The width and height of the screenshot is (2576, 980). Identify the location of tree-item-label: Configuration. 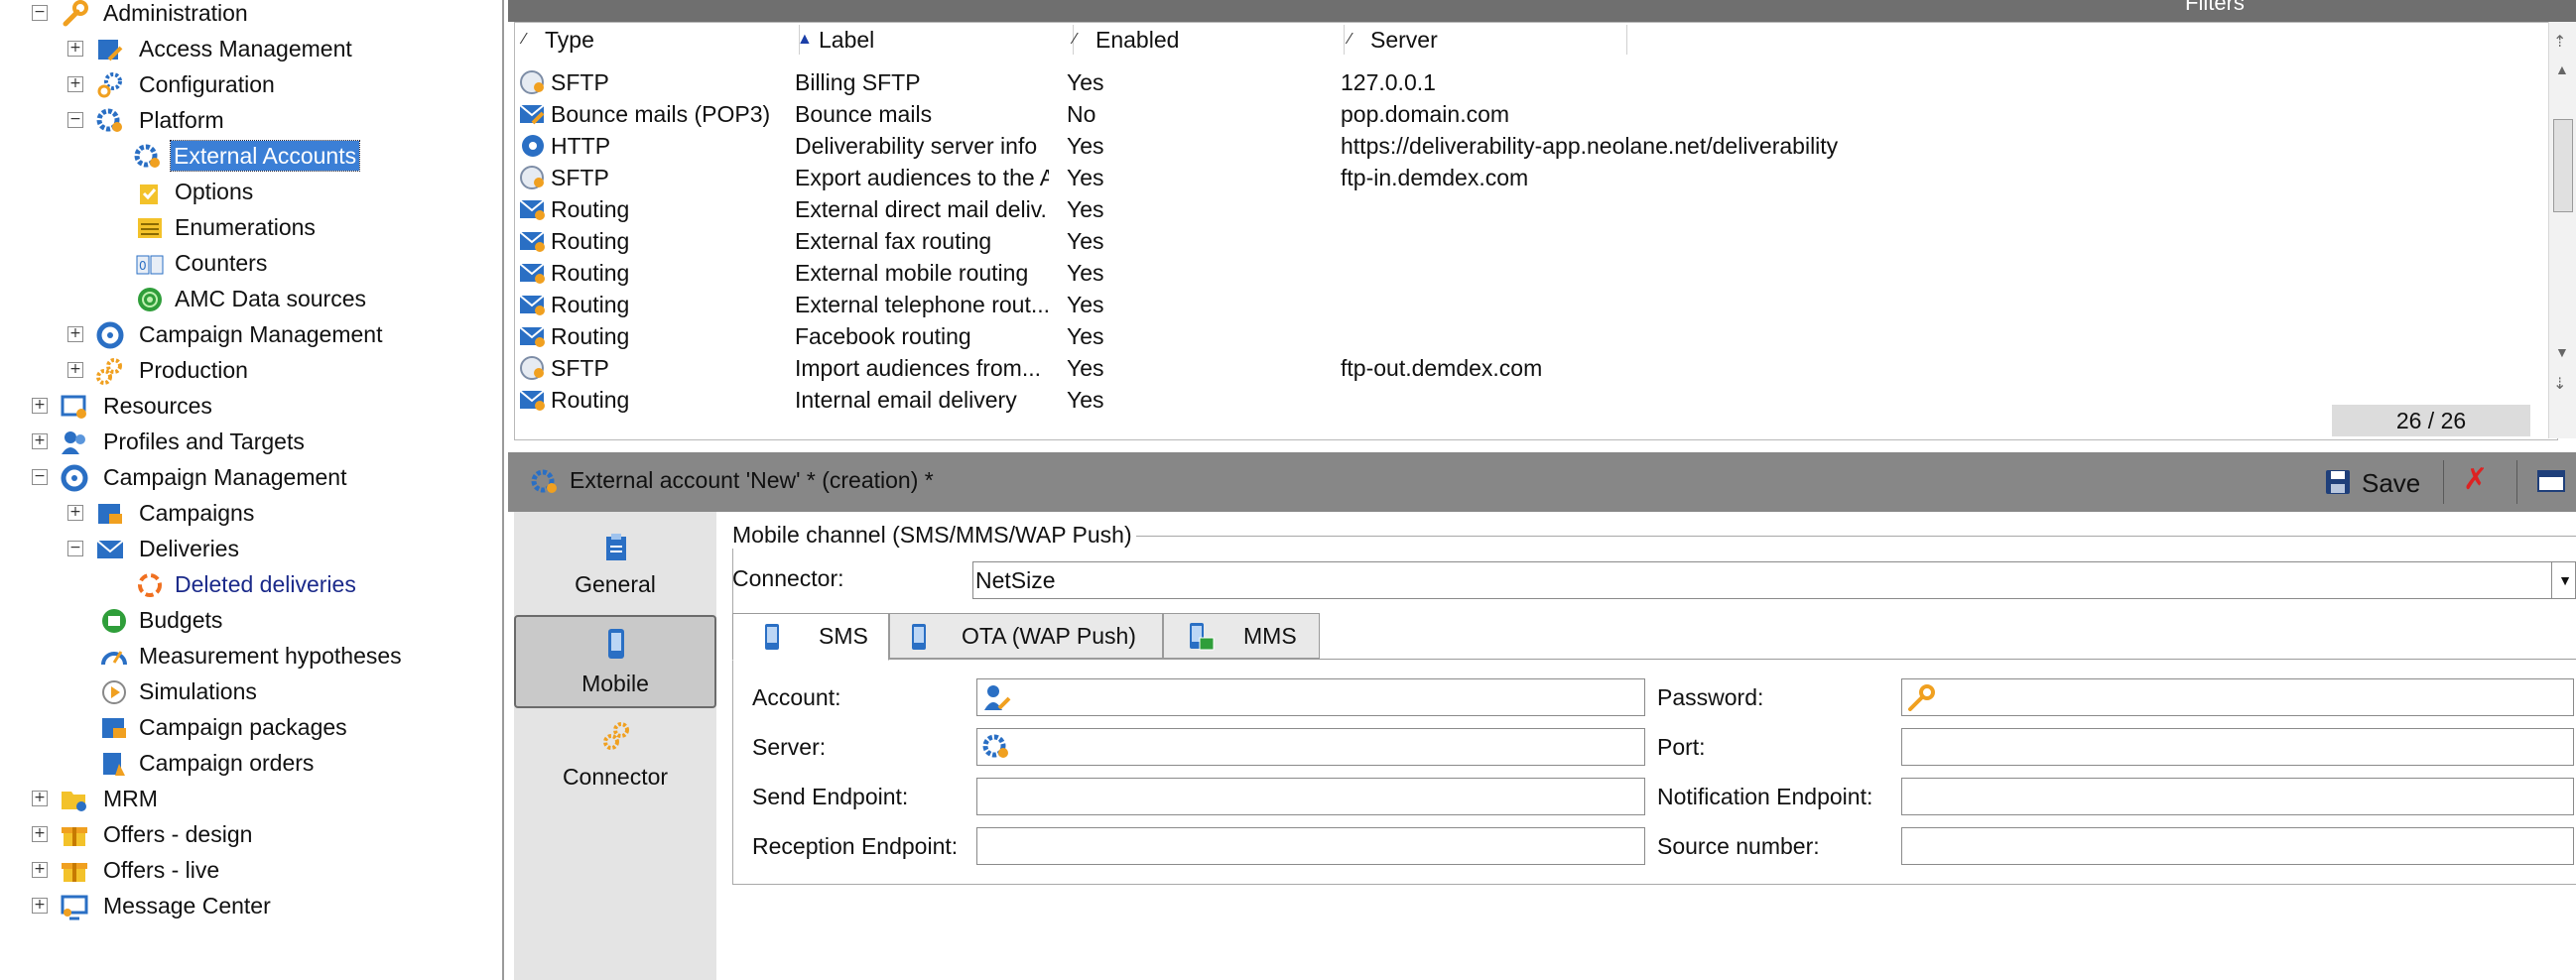
(207, 84).